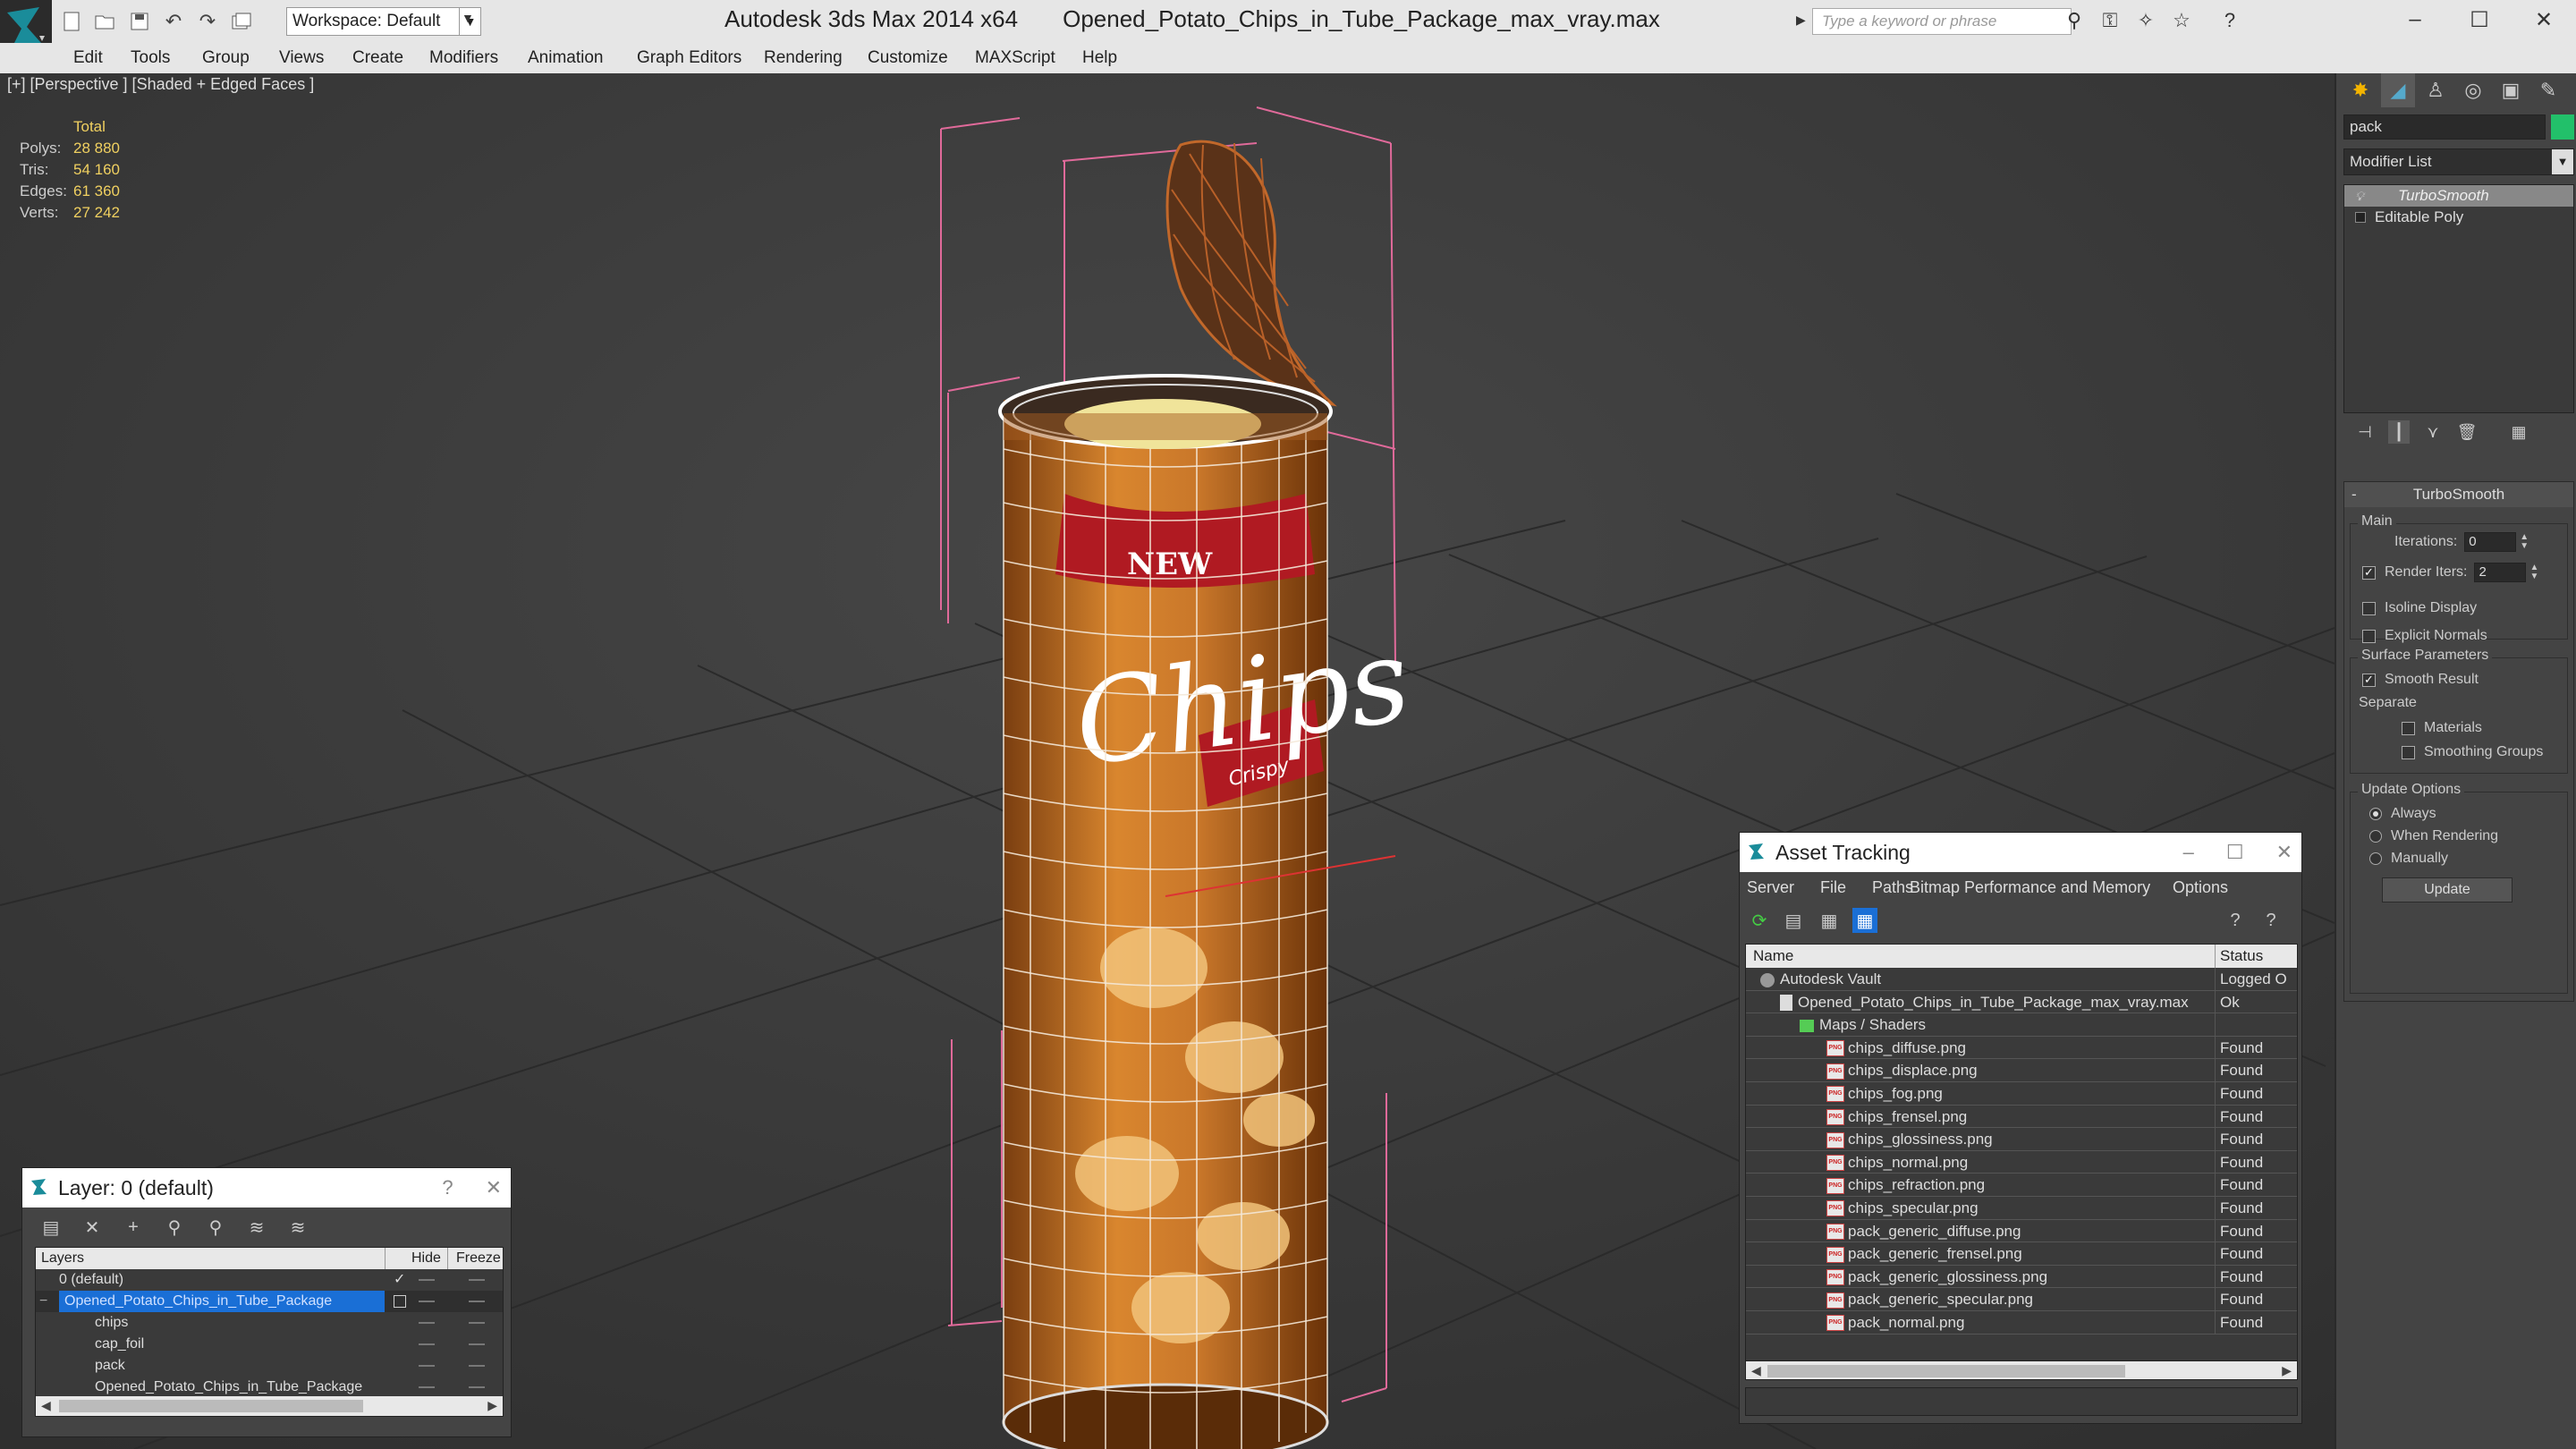  What do you see at coordinates (2419, 608) in the screenshot?
I see `isoline-display-option: Isoline Display` at bounding box center [2419, 608].